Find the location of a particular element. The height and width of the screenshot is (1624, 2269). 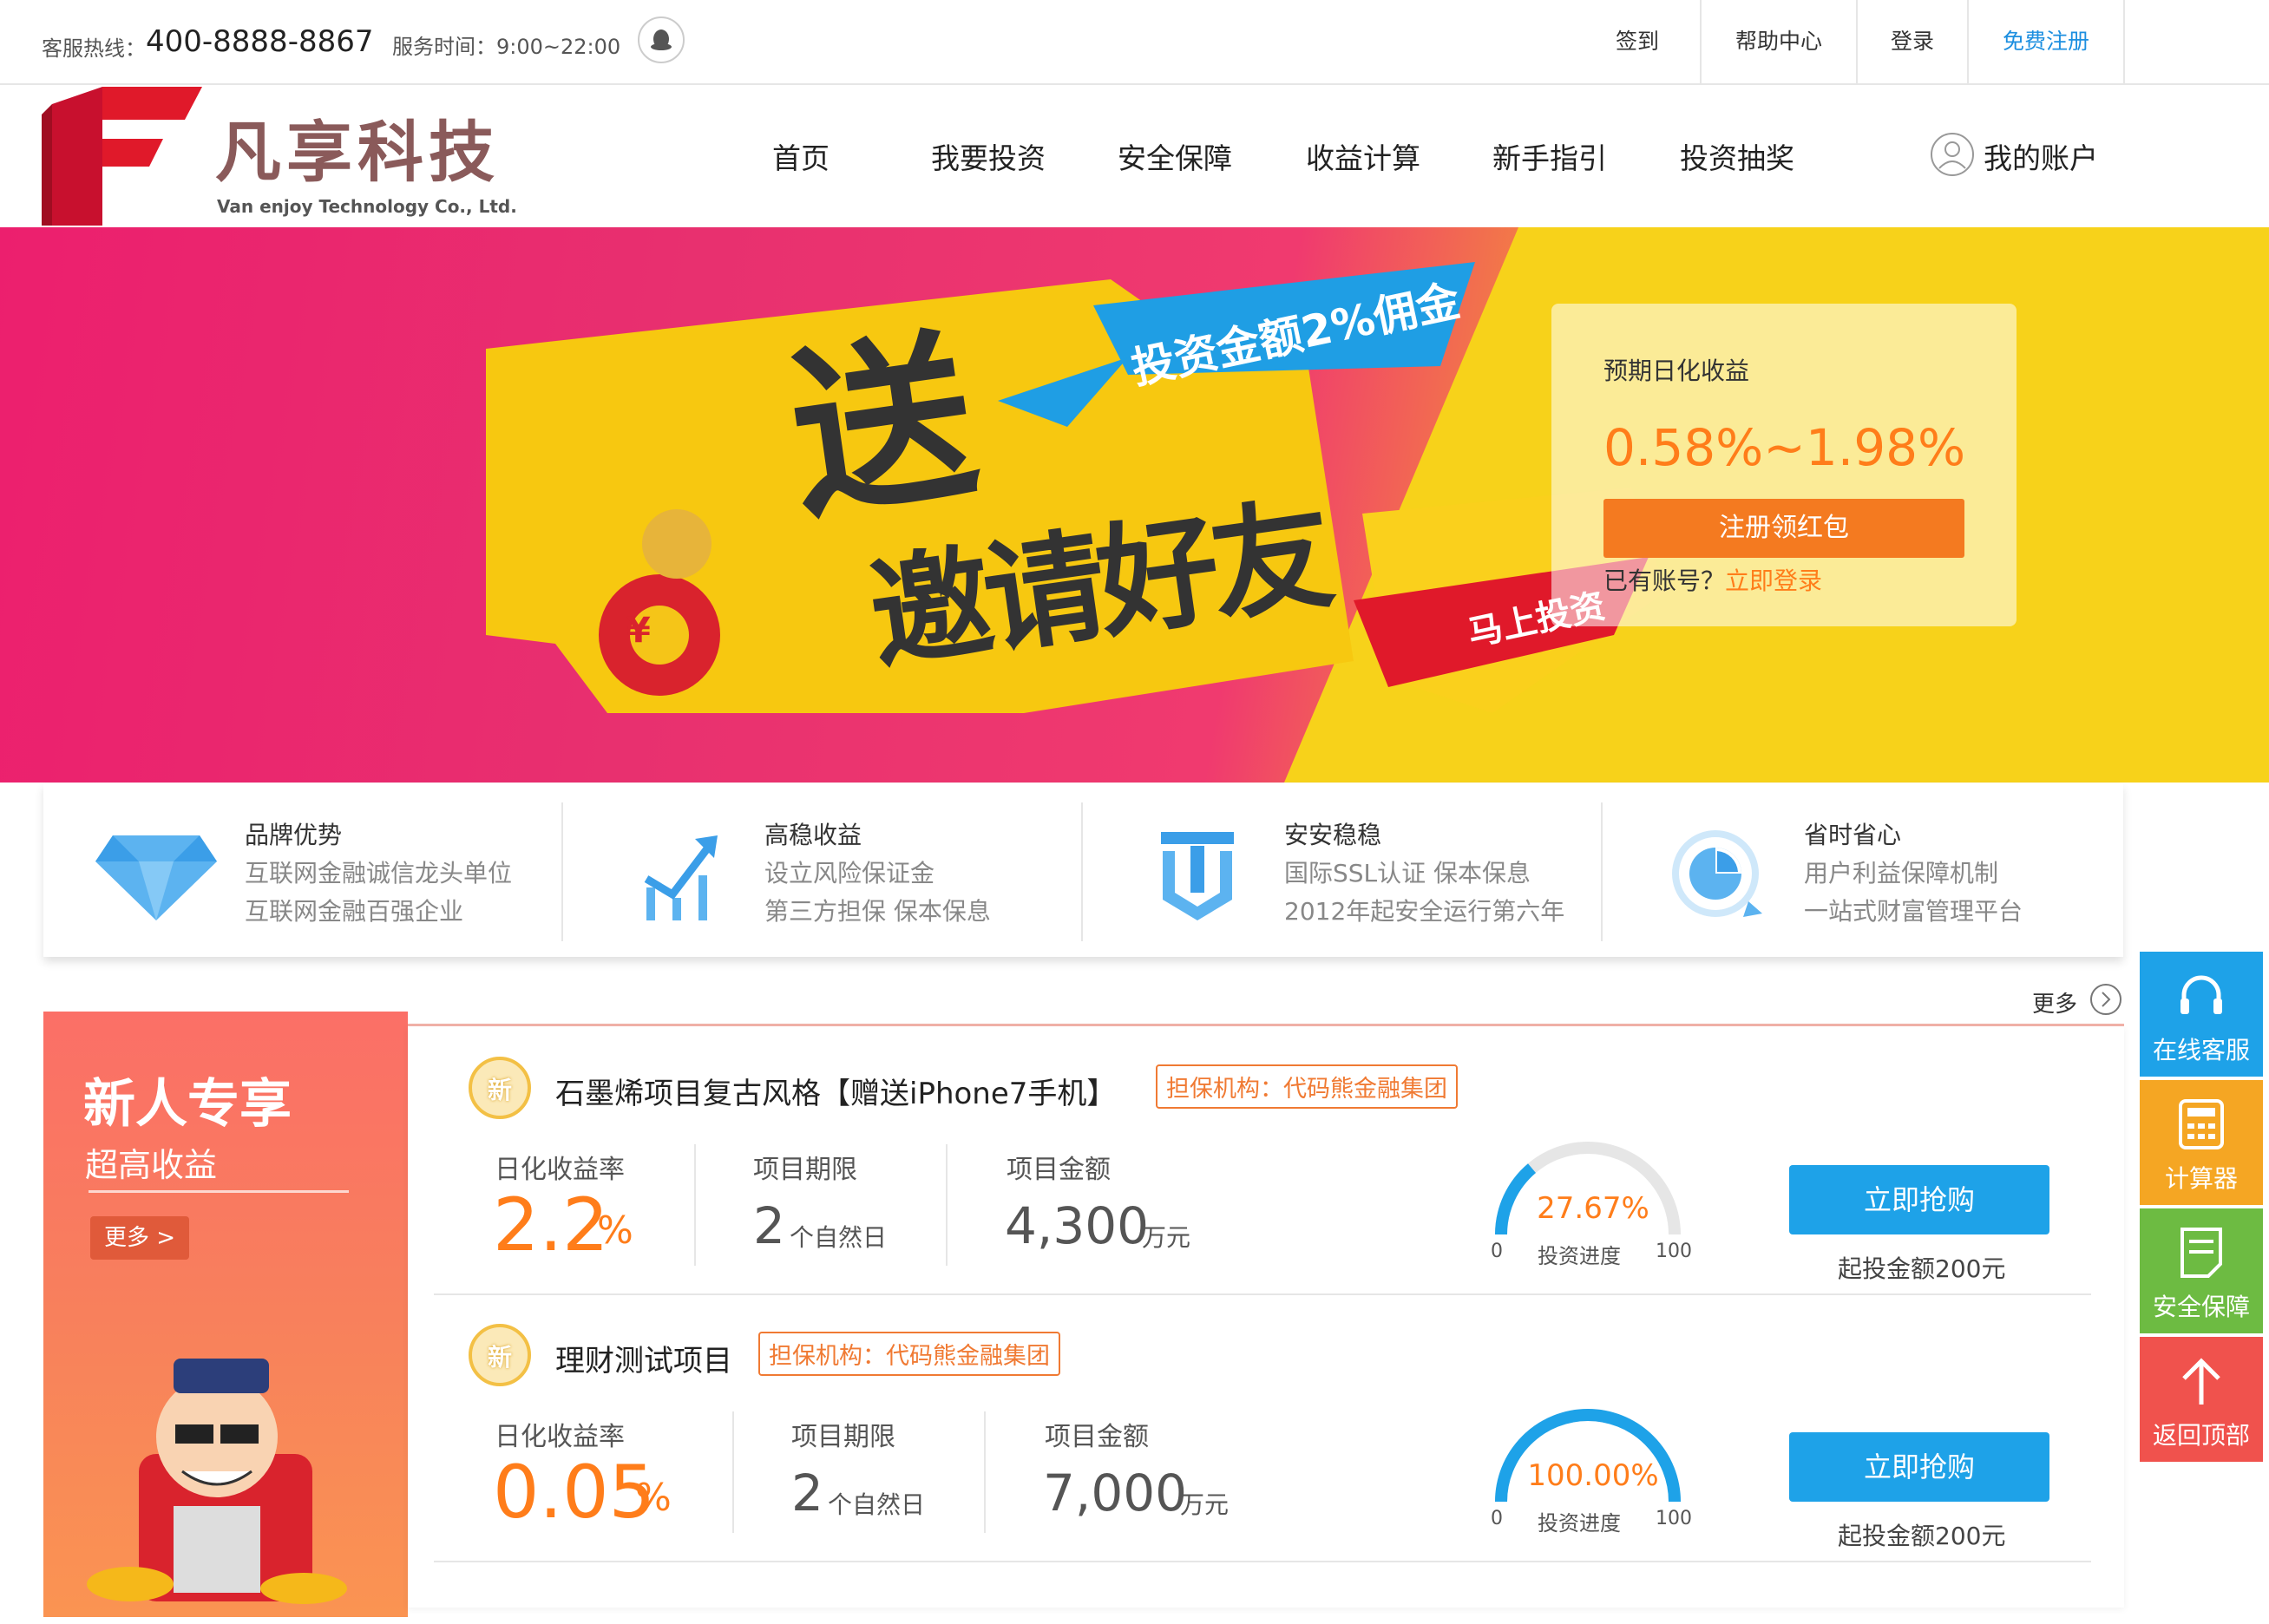

my-account-label: 我的账户 is located at coordinates (2041, 158).